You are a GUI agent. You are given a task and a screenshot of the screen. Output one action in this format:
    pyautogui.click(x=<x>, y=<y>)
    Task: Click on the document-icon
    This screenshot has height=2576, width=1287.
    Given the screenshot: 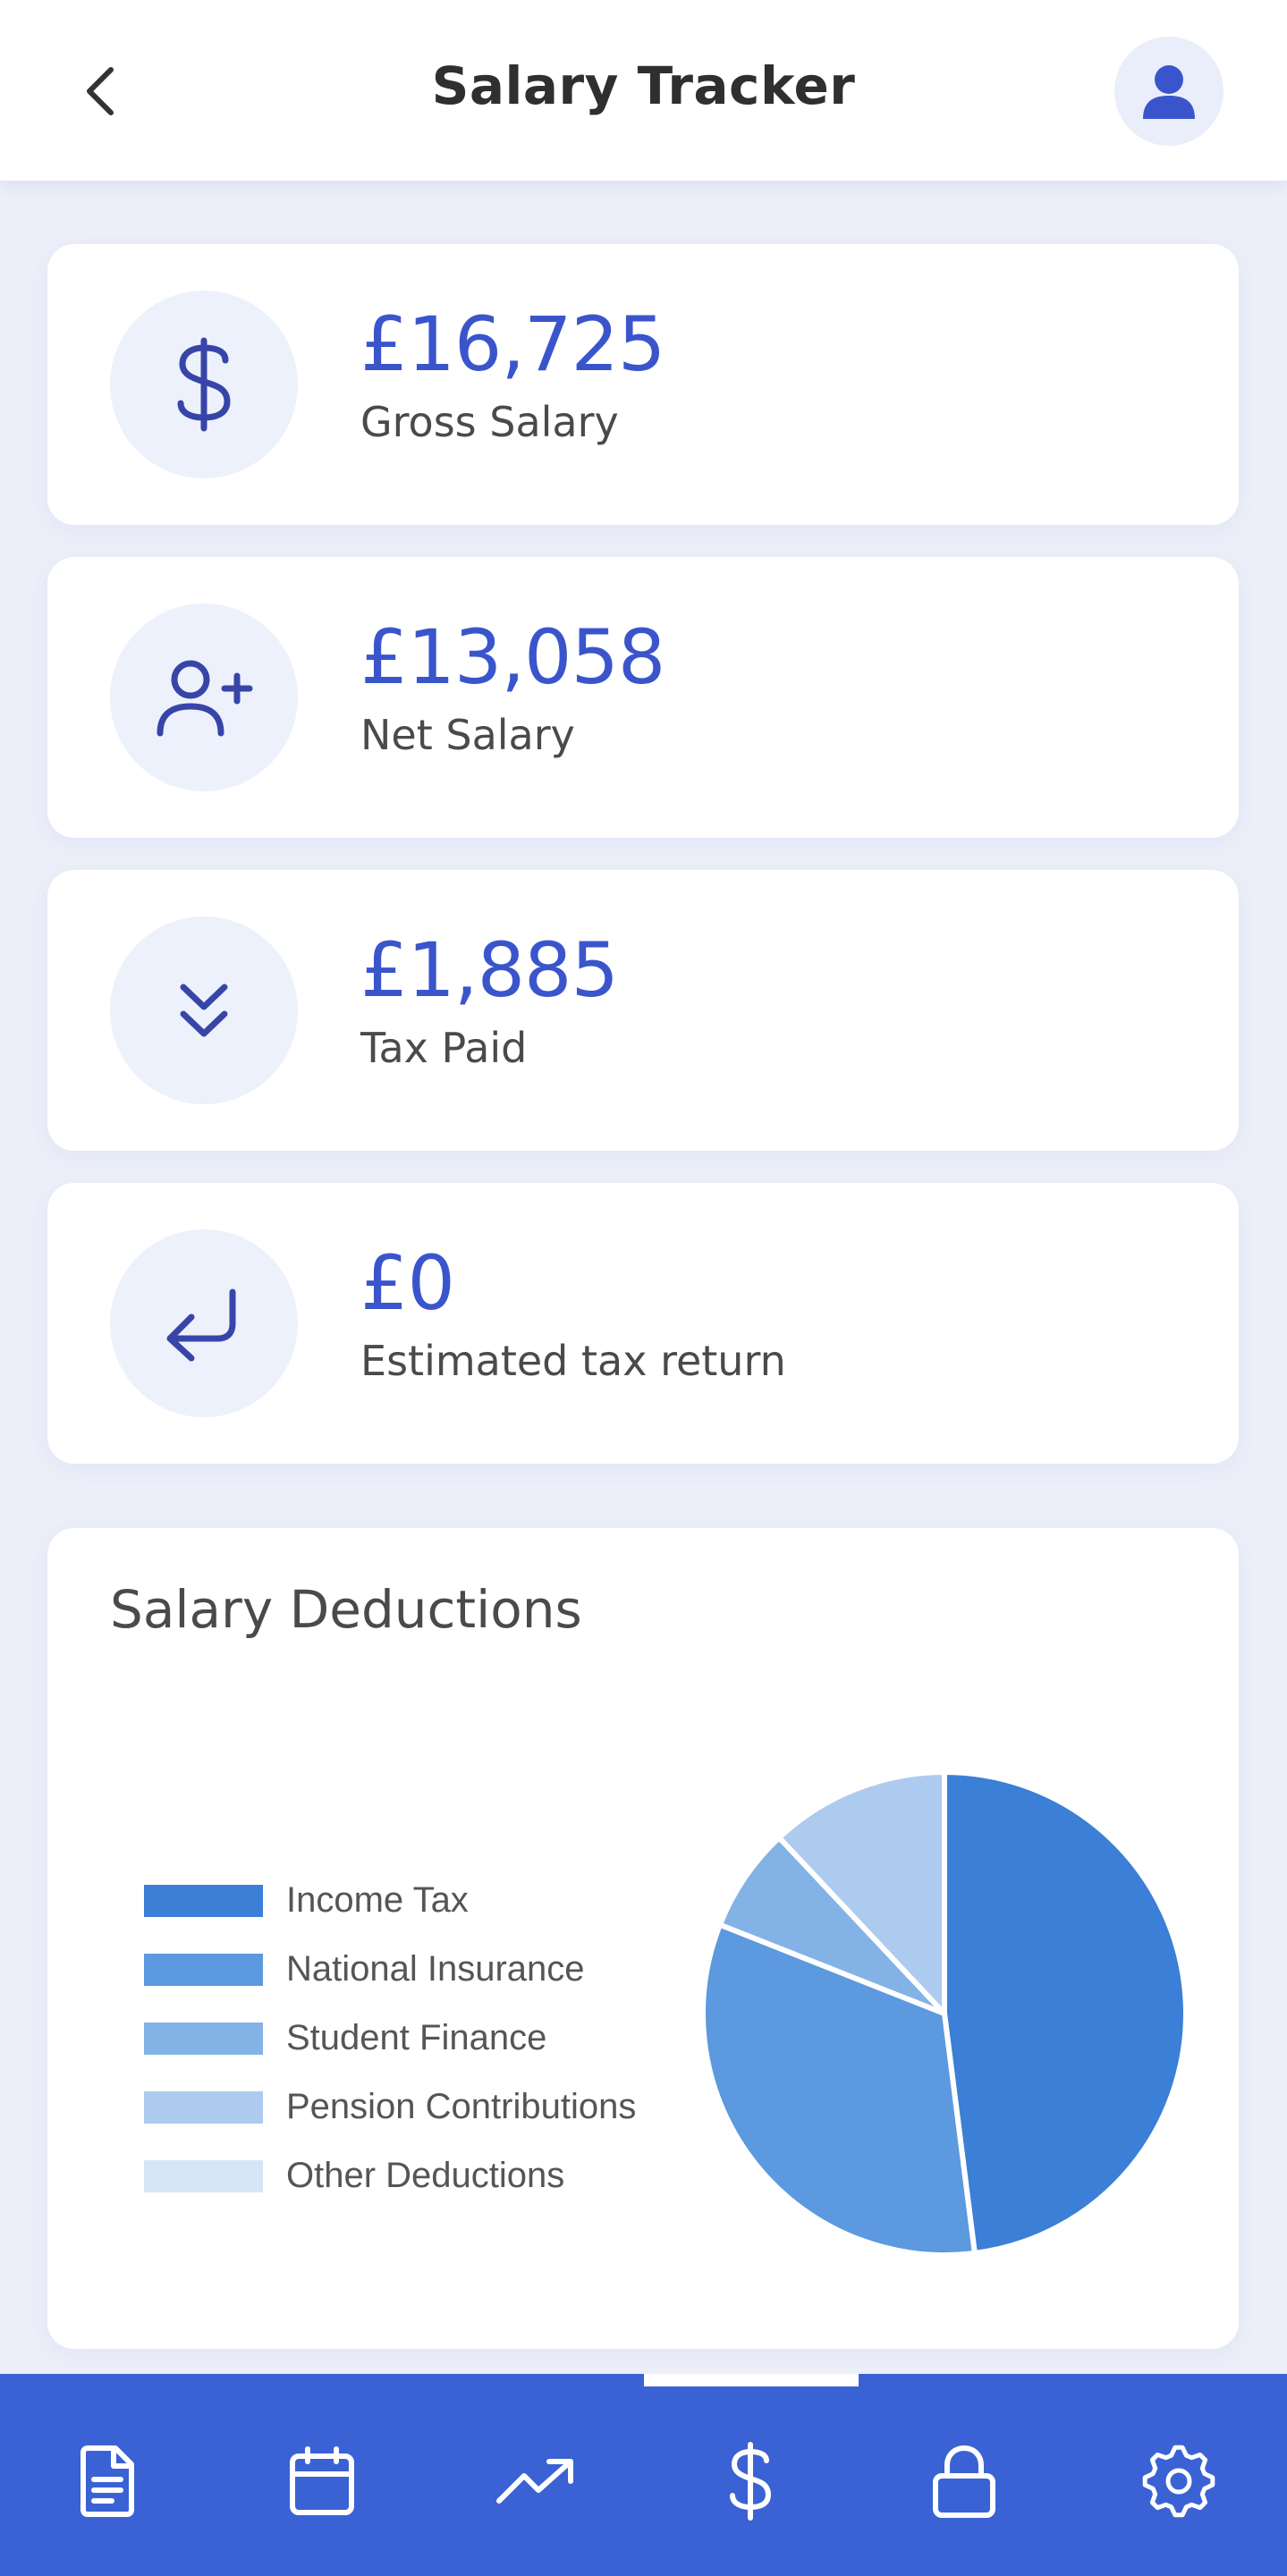 What is the action you would take?
    pyautogui.click(x=107, y=2481)
    